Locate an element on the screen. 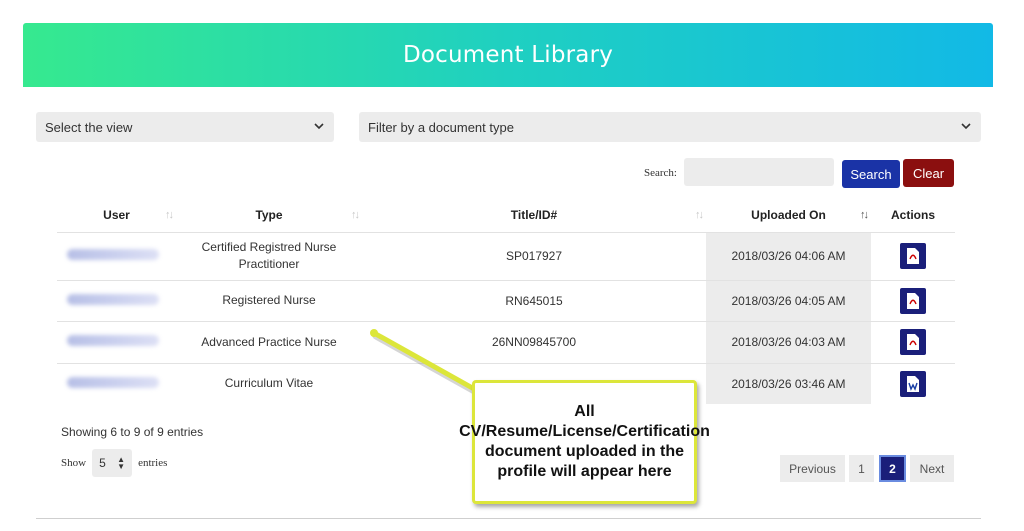  callout-pointer-dot is located at coordinates (374, 333).